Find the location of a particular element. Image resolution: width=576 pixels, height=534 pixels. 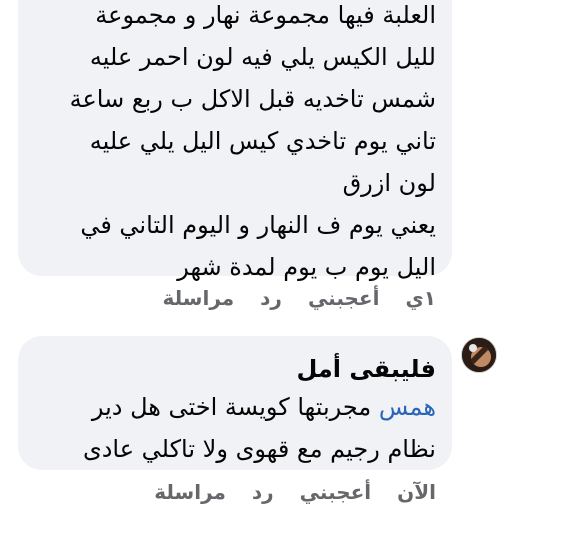

comment-text-line: تاني يوم تاخدي كيس اليل يلي عليه is located at coordinates (262, 141).